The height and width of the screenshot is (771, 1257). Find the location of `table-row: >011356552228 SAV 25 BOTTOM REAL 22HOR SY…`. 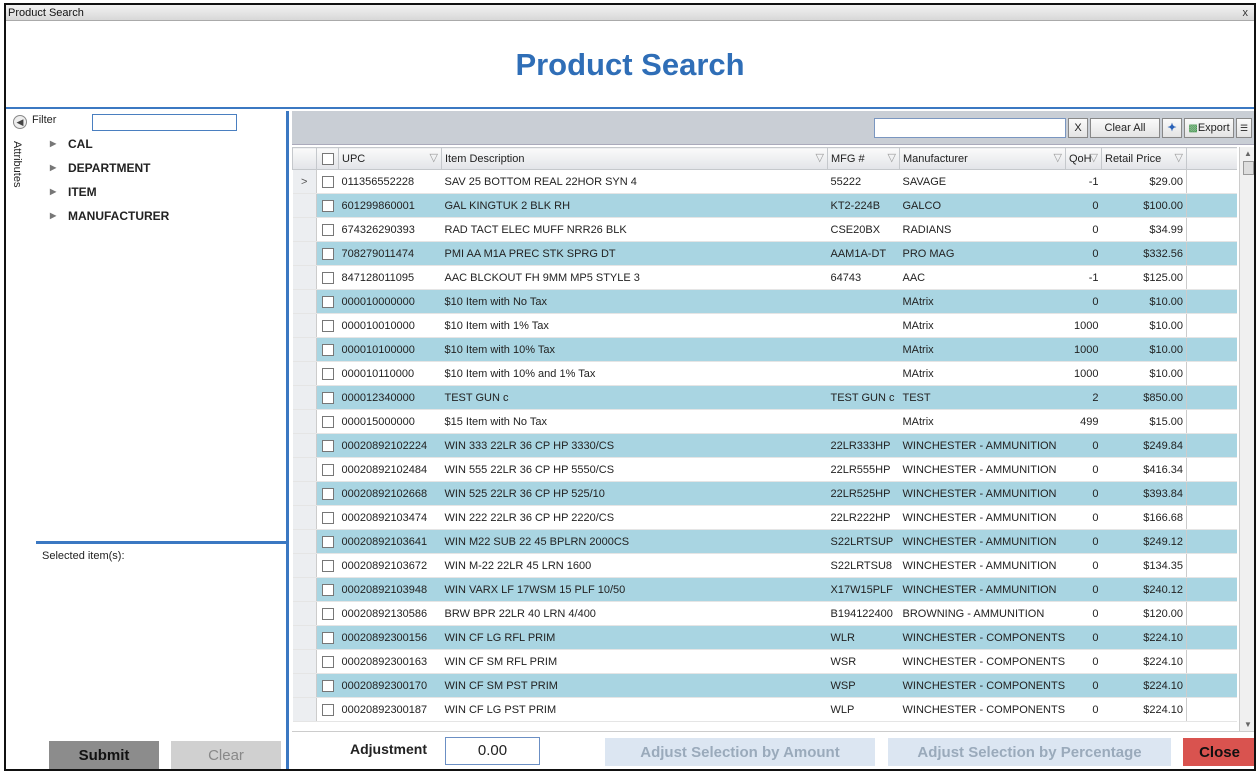

table-row: >011356552228 SAV 25 BOTTOM REAL 22HOR SY… is located at coordinates (764, 181).